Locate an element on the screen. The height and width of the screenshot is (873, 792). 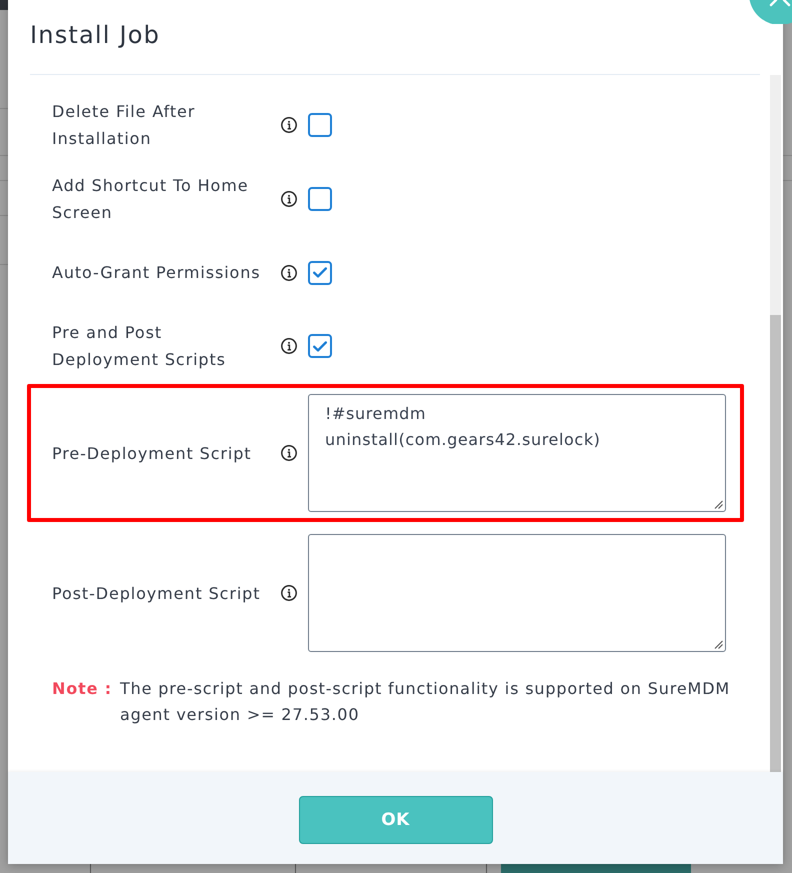
dialog-title: Install Job is located at coordinates (95, 35).